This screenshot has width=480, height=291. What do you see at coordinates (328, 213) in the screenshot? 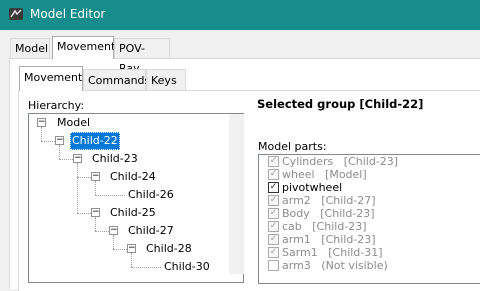
I see `part-label: Body [Child-23]` at bounding box center [328, 213].